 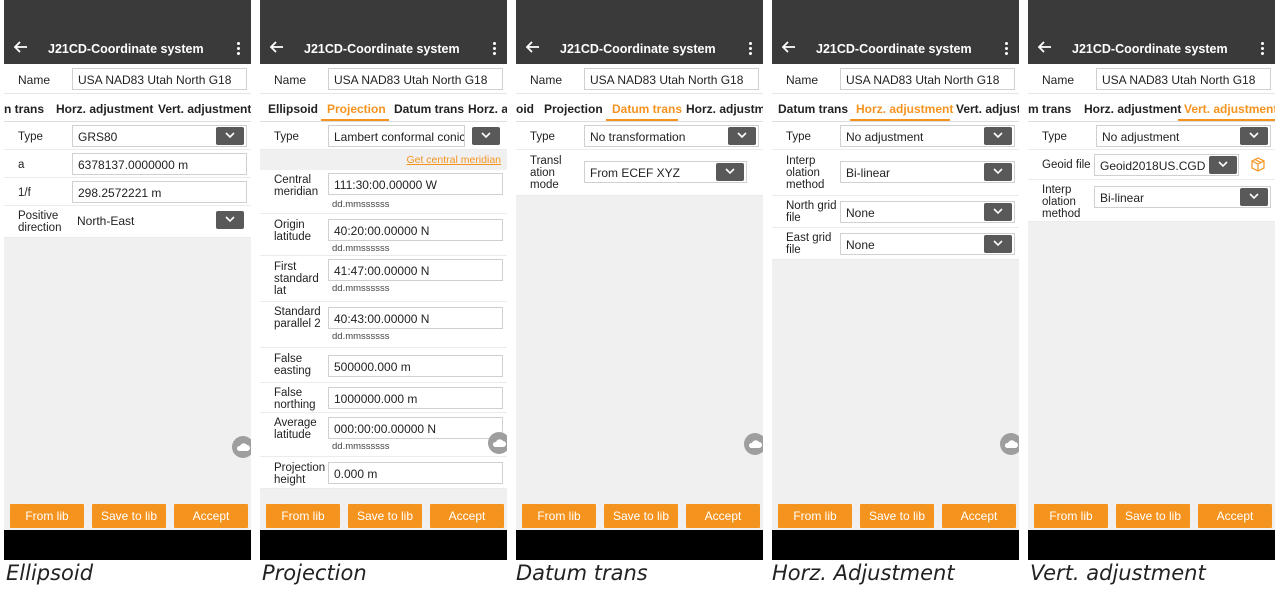 What do you see at coordinates (295, 429) in the screenshot?
I see `average-latitude-label: Average latitude` at bounding box center [295, 429].